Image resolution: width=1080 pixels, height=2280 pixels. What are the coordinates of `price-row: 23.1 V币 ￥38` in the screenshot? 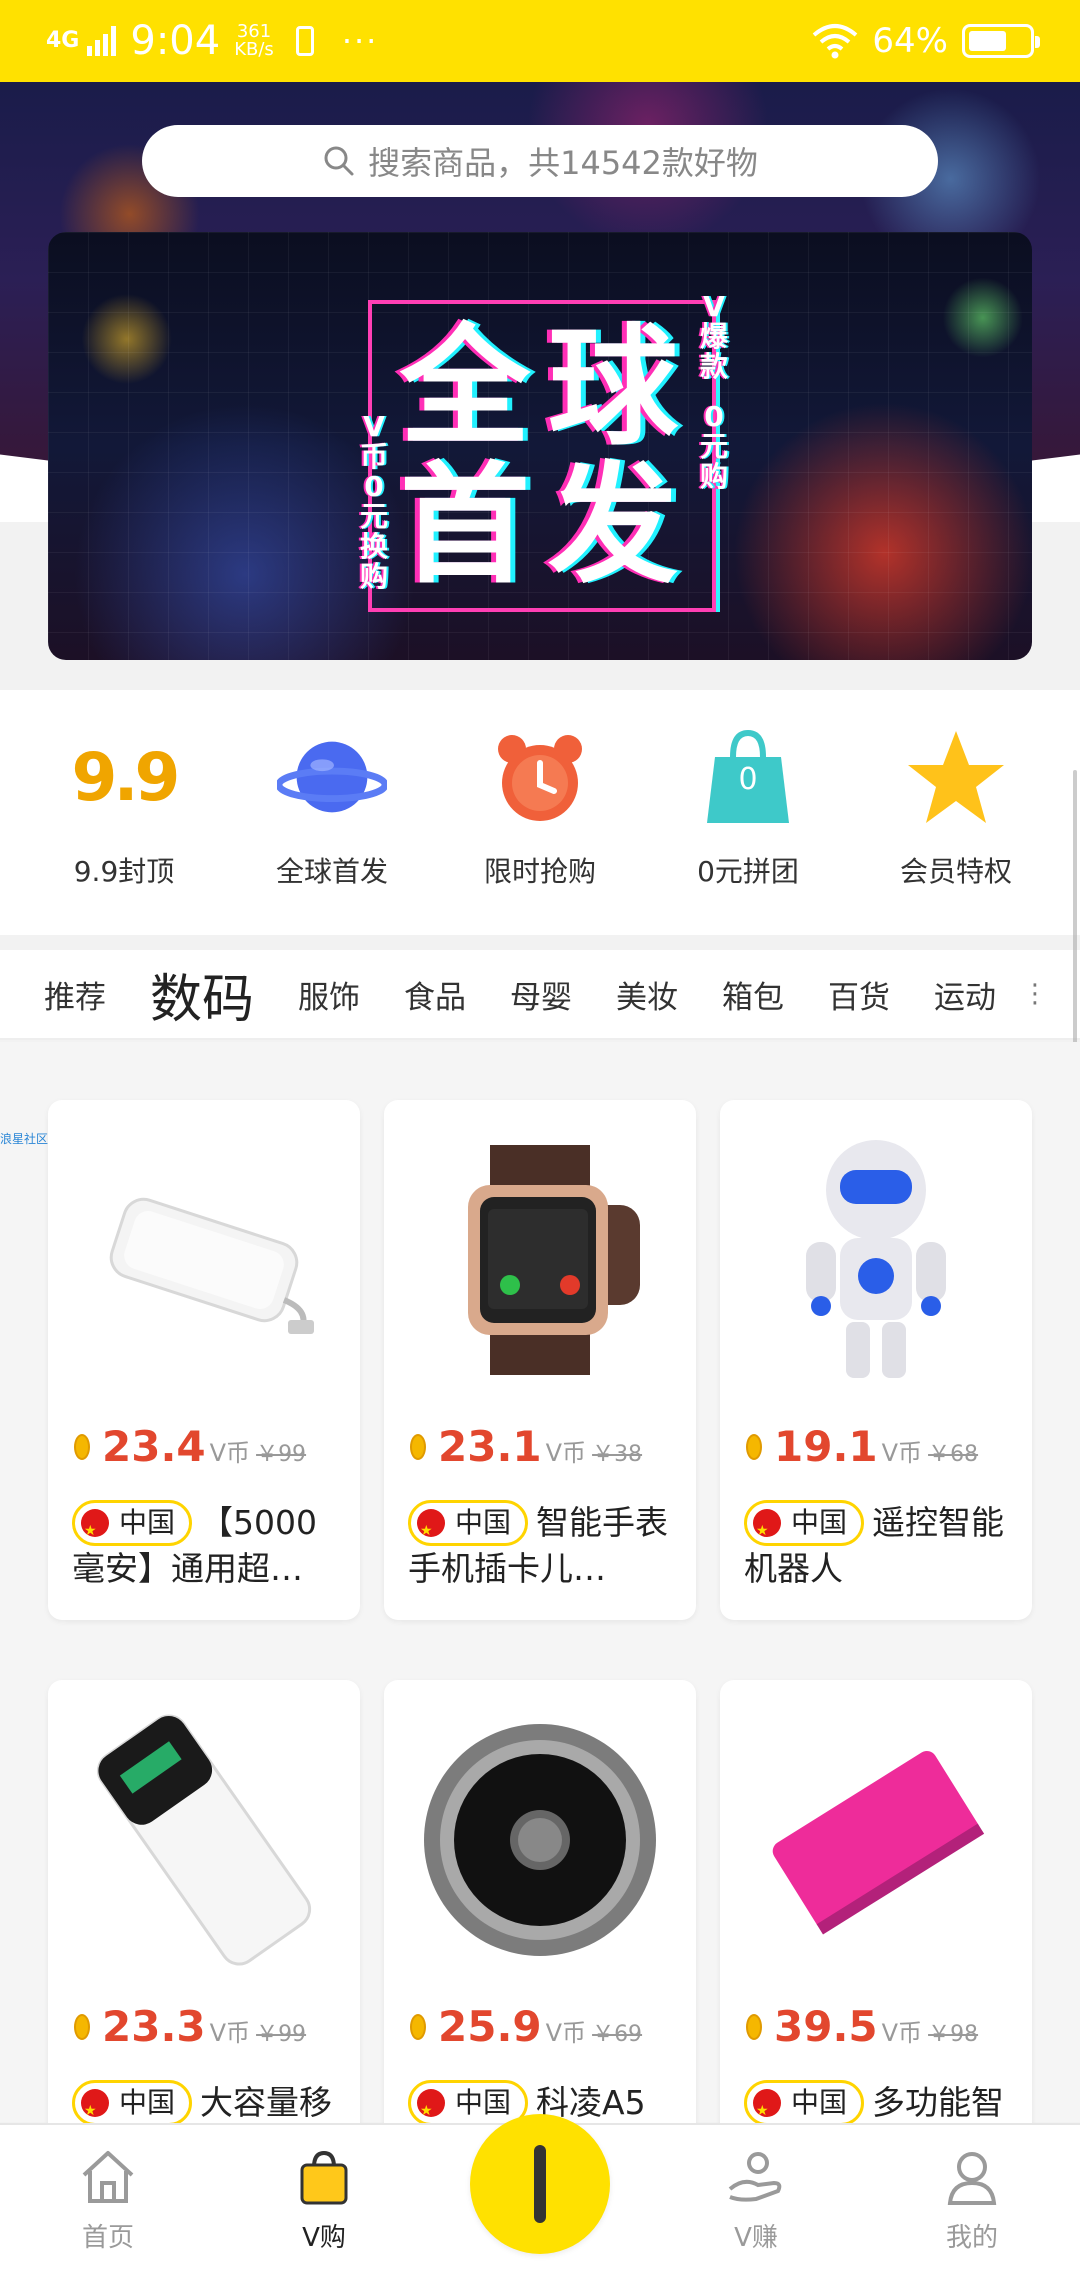 It's located at (526, 1446).